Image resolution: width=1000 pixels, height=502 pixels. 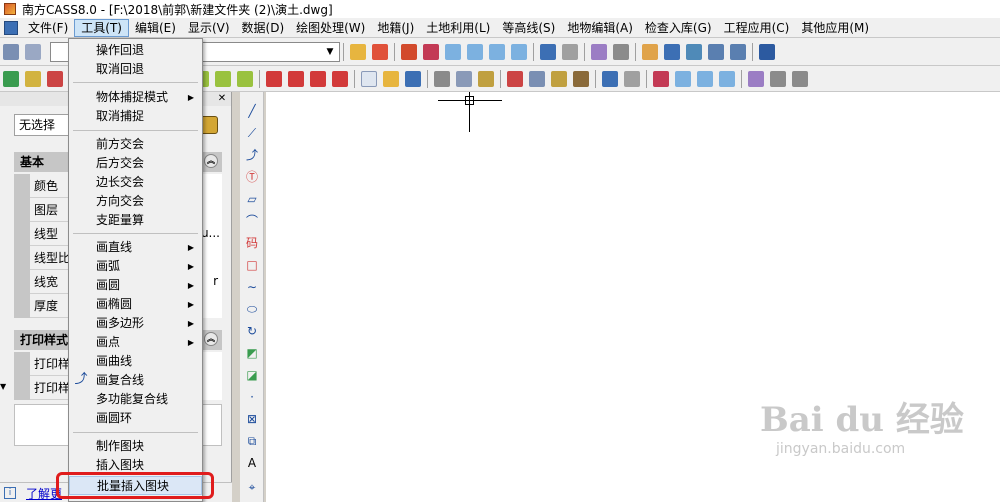 What do you see at coordinates (600, 28) in the screenshot?
I see `menu-feature-edit: 地物编辑(A)` at bounding box center [600, 28].